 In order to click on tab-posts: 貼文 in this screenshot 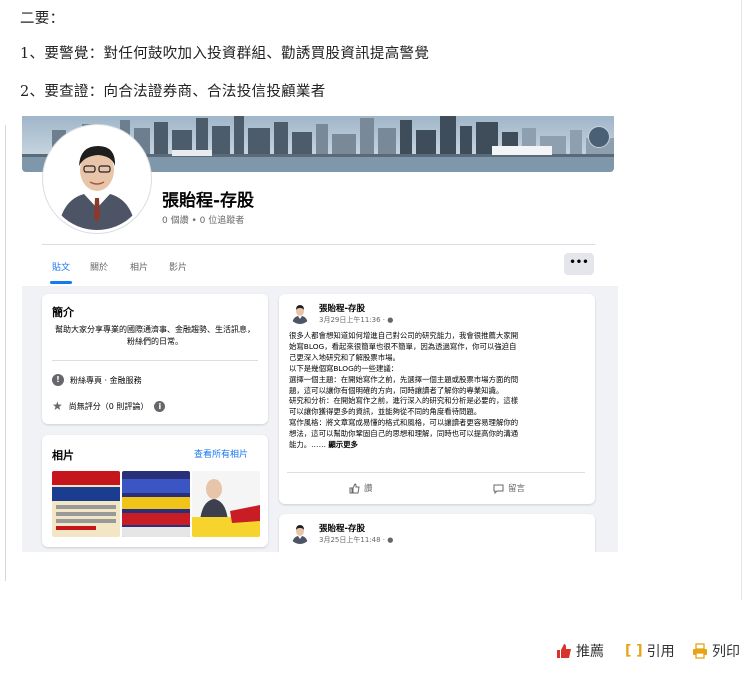, I will do `click(61, 266)`.